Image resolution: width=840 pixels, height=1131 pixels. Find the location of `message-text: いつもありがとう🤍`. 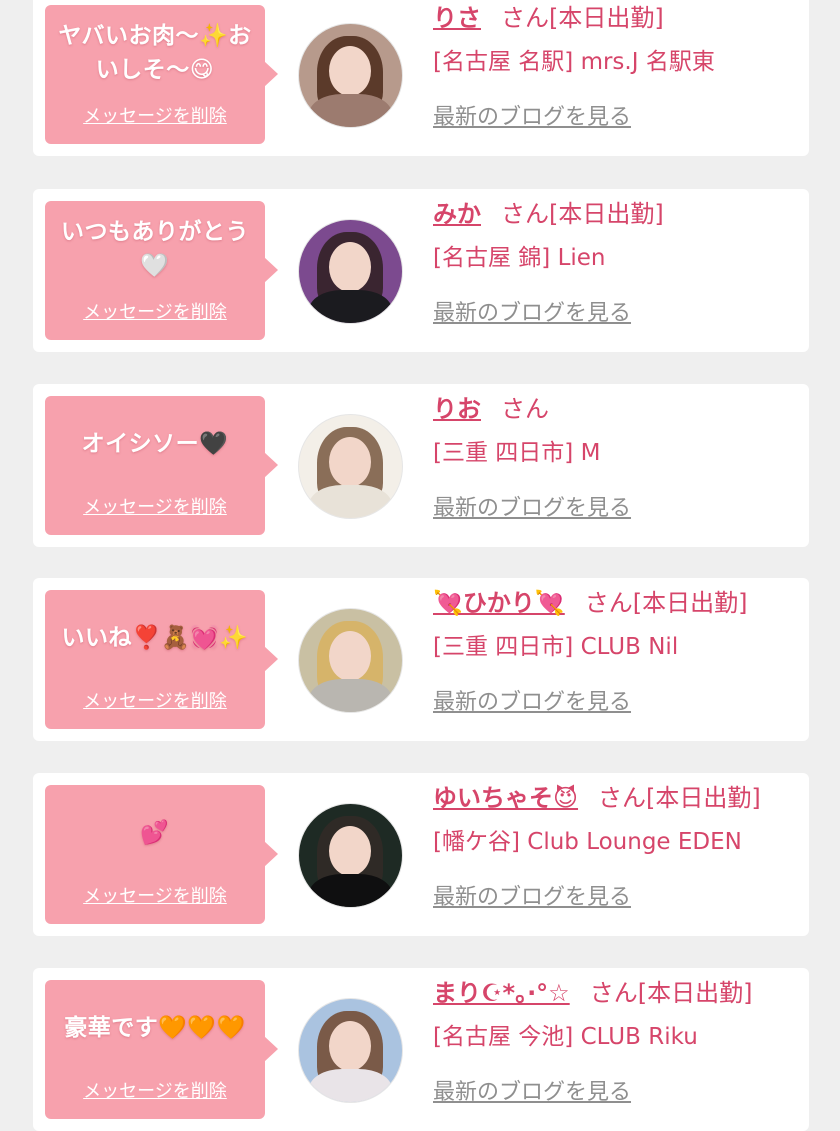

message-text: いつもありがとう🤍 is located at coordinates (155, 249).